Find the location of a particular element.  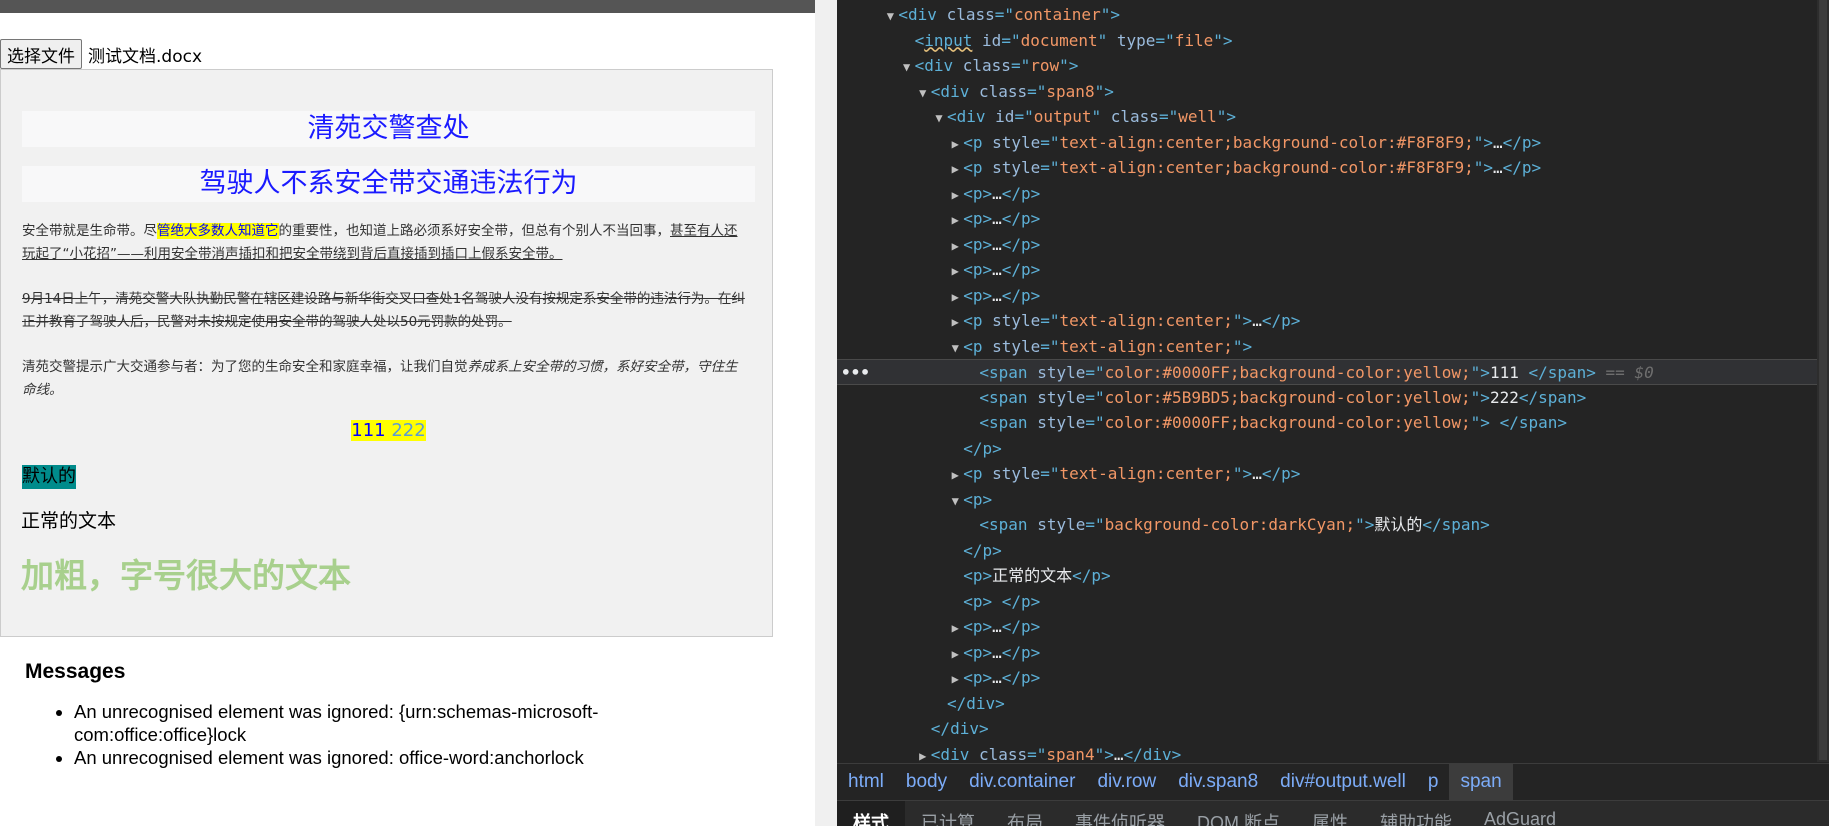

scroll-thumb is located at coordinates (1823, 380).